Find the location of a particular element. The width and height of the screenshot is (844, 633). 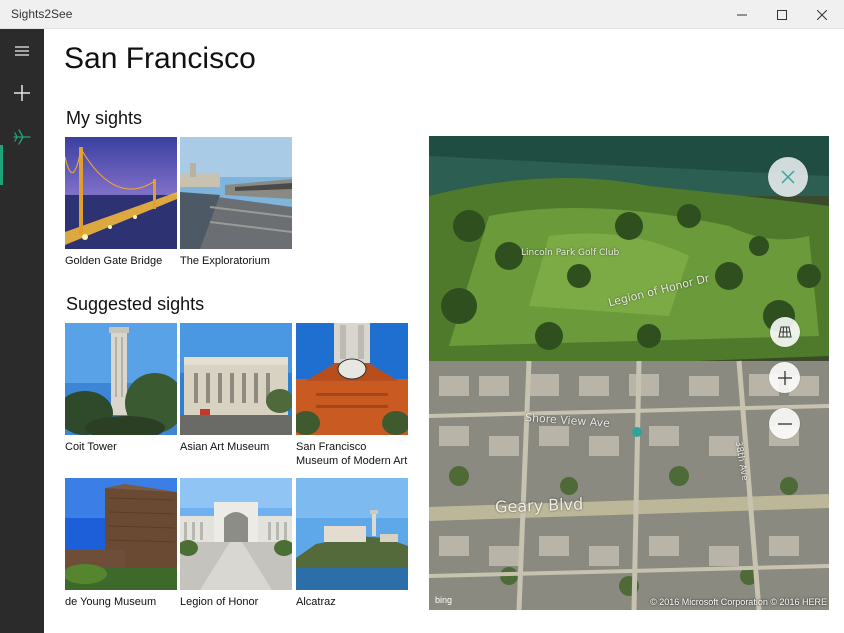

sight-label: Alcatraz is located at coordinates (316, 602).